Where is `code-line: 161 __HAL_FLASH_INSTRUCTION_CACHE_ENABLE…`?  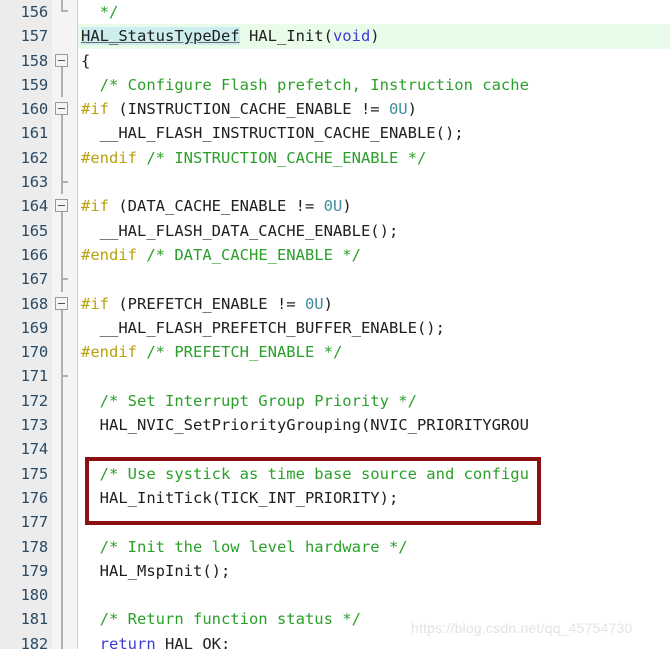 code-line: 161 __HAL_FLASH_INSTRUCTION_CACHE_ENABLE… is located at coordinates (335, 134).